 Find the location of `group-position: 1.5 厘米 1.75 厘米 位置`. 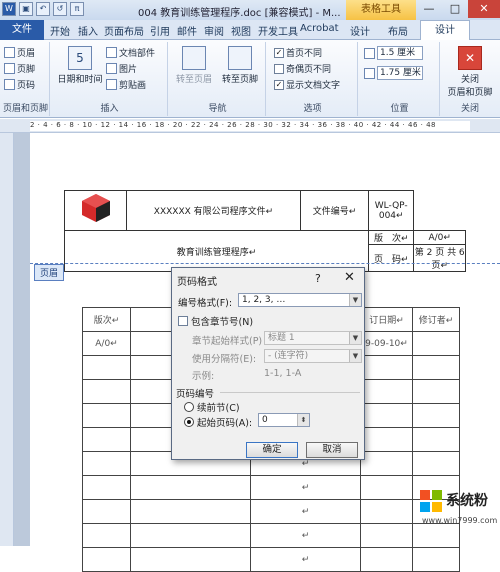

group-position: 1.5 厘米 1.75 厘米 位置 is located at coordinates (400, 79).